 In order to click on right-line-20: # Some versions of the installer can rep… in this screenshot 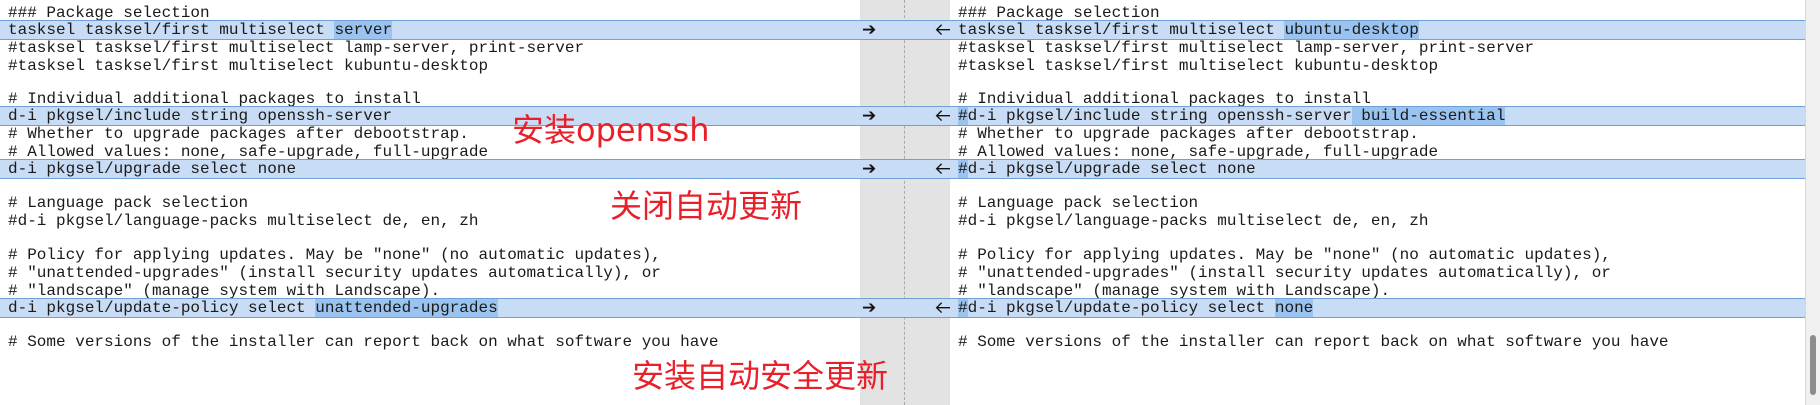, I will do `click(1313, 342)`.